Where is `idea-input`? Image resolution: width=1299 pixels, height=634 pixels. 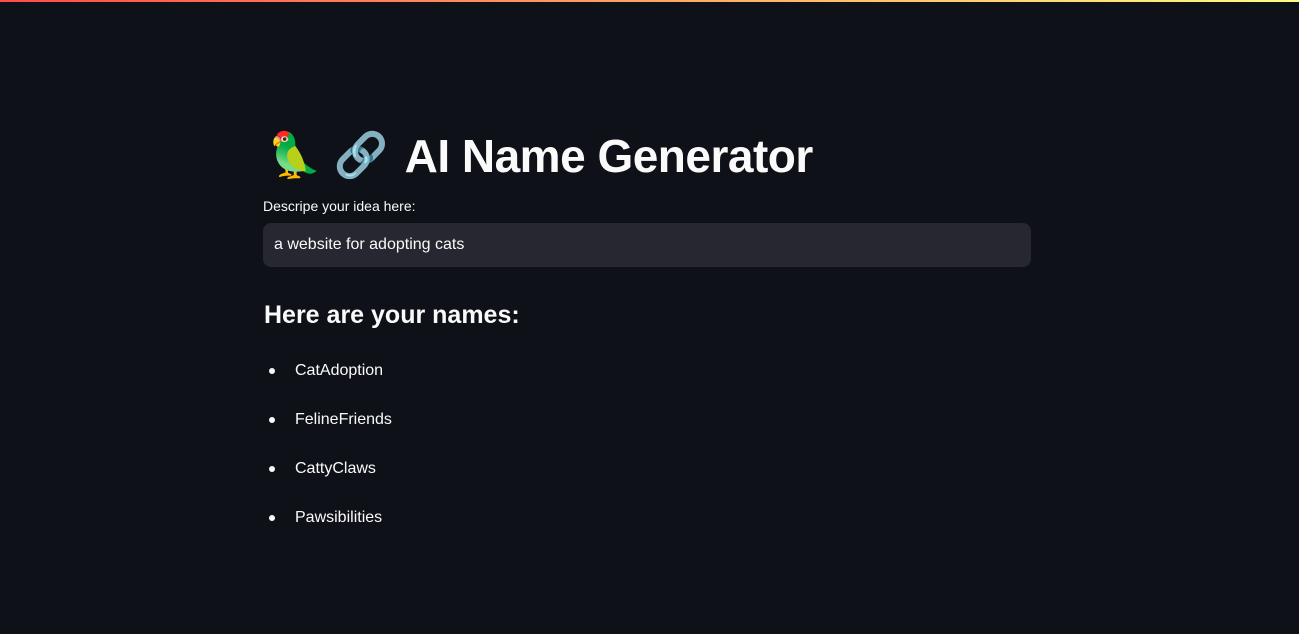 idea-input is located at coordinates (647, 245).